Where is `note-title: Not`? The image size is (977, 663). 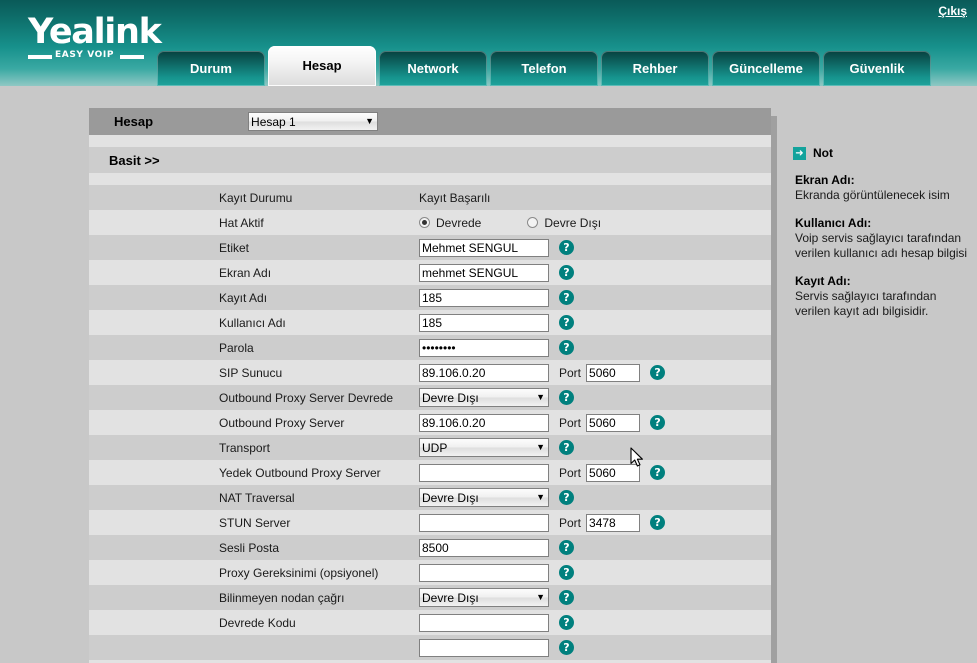 note-title: Not is located at coordinates (823, 153).